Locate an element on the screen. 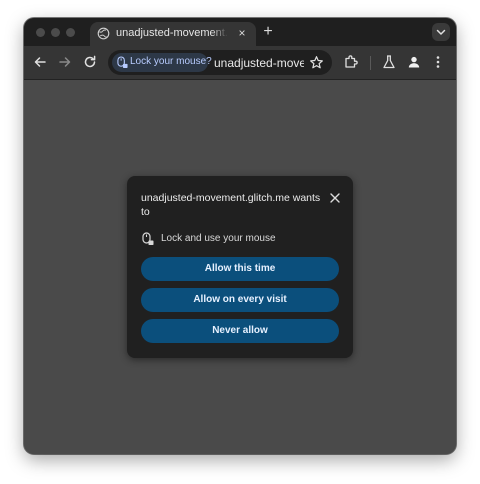  mouse-lock-icon is located at coordinates (122, 62).